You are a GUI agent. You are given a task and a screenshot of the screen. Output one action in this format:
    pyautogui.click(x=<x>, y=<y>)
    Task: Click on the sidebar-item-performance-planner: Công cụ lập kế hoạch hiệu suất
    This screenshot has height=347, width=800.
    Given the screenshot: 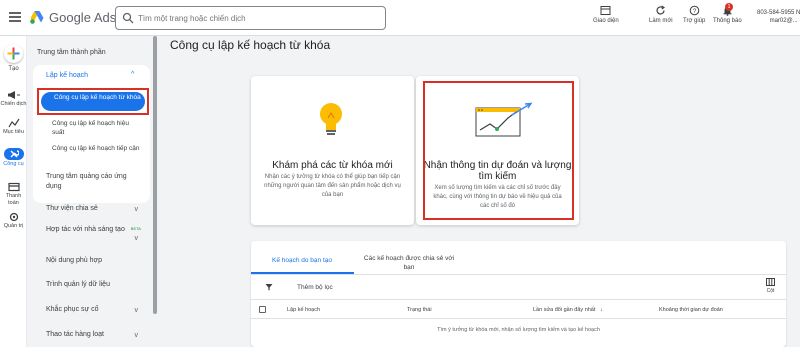 What is the action you would take?
    pyautogui.click(x=97, y=128)
    